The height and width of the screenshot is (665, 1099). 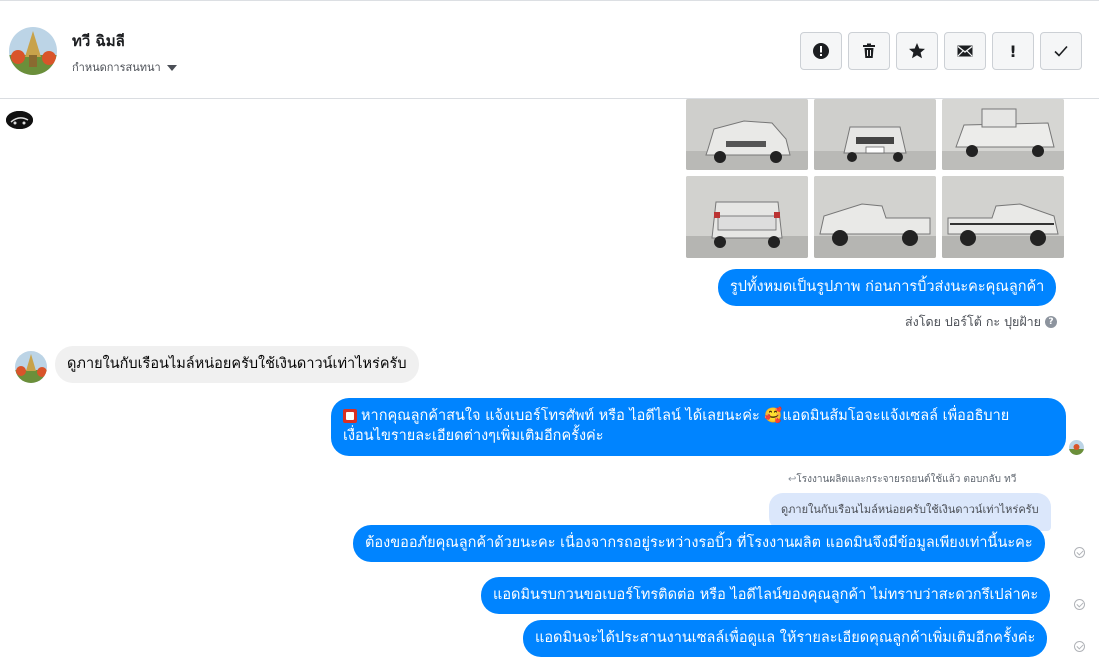 I want to click on assign-label: กำหนดการสนทนา, so click(x=116, y=67).